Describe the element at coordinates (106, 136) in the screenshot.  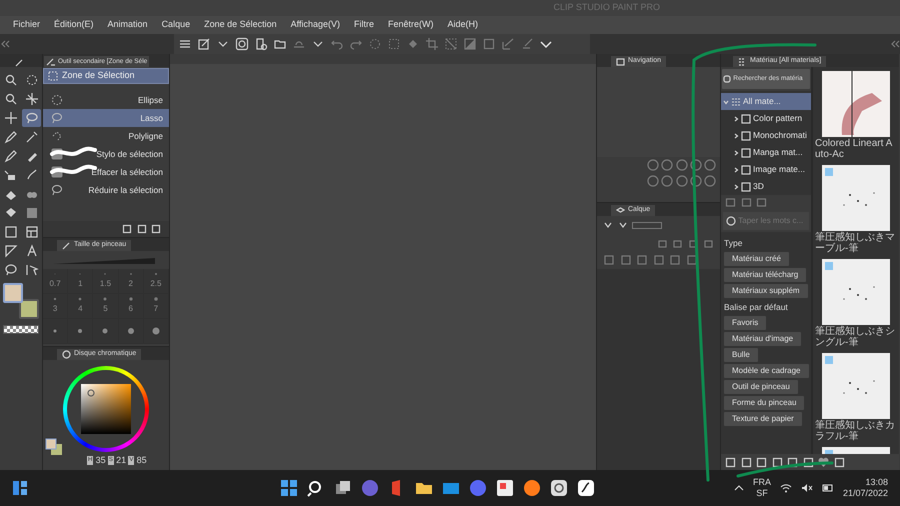
I see `sub-tool-item: Polyligne` at that location.